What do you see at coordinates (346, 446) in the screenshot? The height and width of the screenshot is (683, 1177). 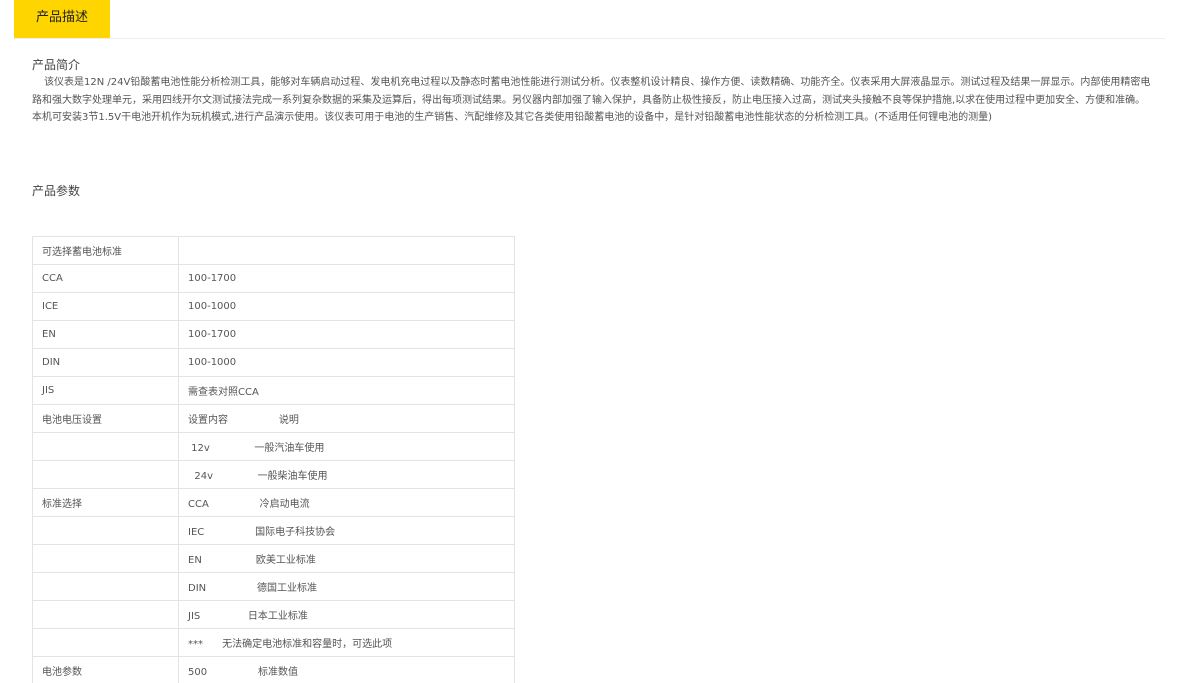 I see `param-value: 12v 一般汽油车使用` at bounding box center [346, 446].